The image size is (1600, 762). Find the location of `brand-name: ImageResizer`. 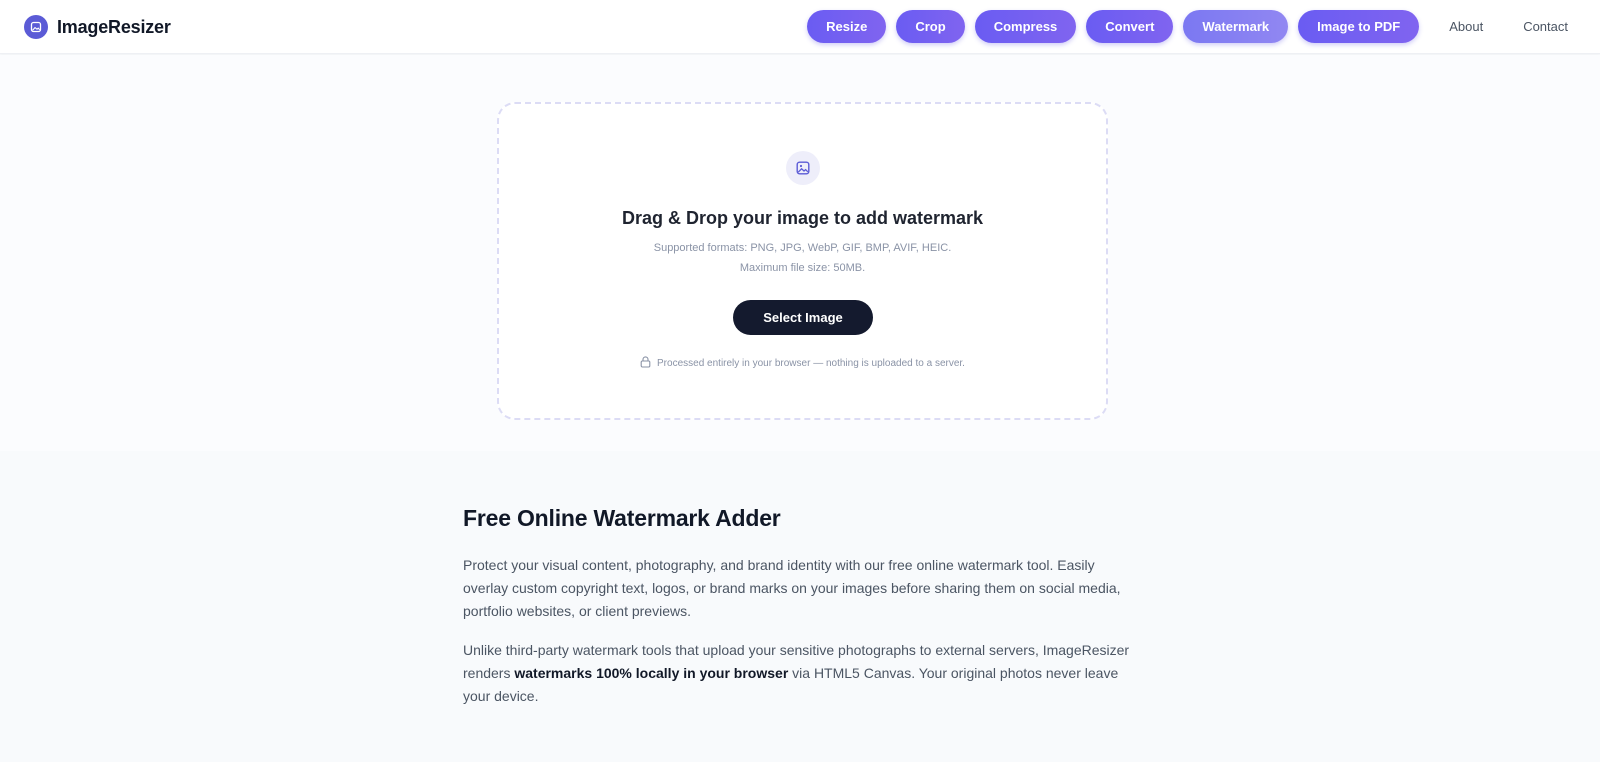

brand-name: ImageResizer is located at coordinates (114, 26).